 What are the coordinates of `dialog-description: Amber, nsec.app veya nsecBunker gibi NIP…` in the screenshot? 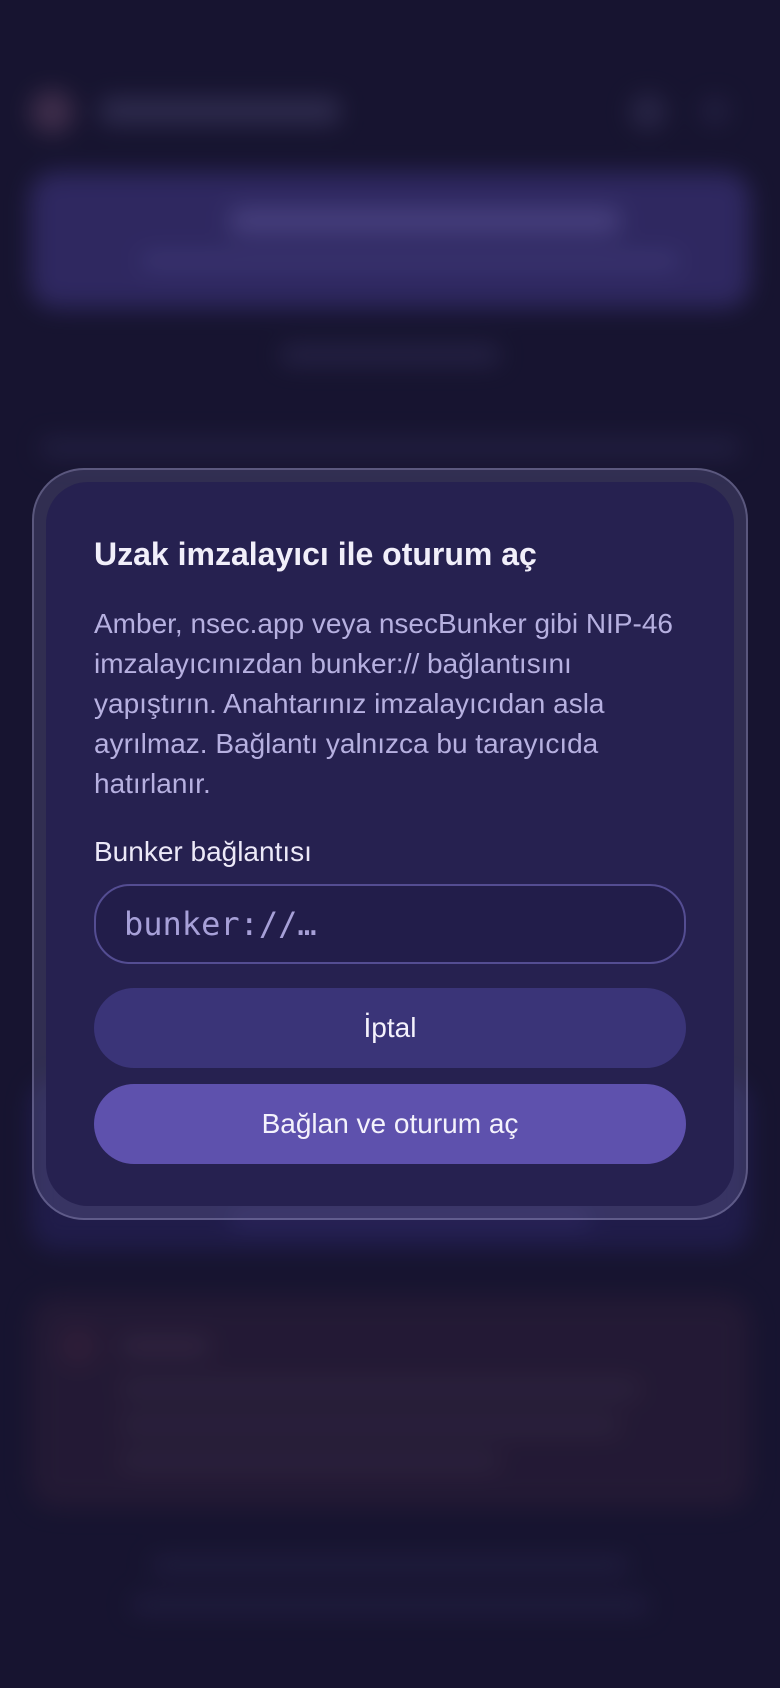 It's located at (383, 703).